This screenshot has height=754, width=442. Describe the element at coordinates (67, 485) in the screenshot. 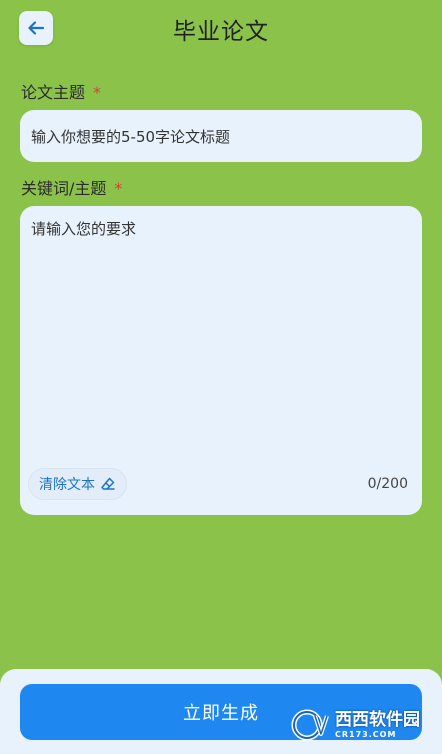

I see `clear-text-label: 清除文本` at that location.